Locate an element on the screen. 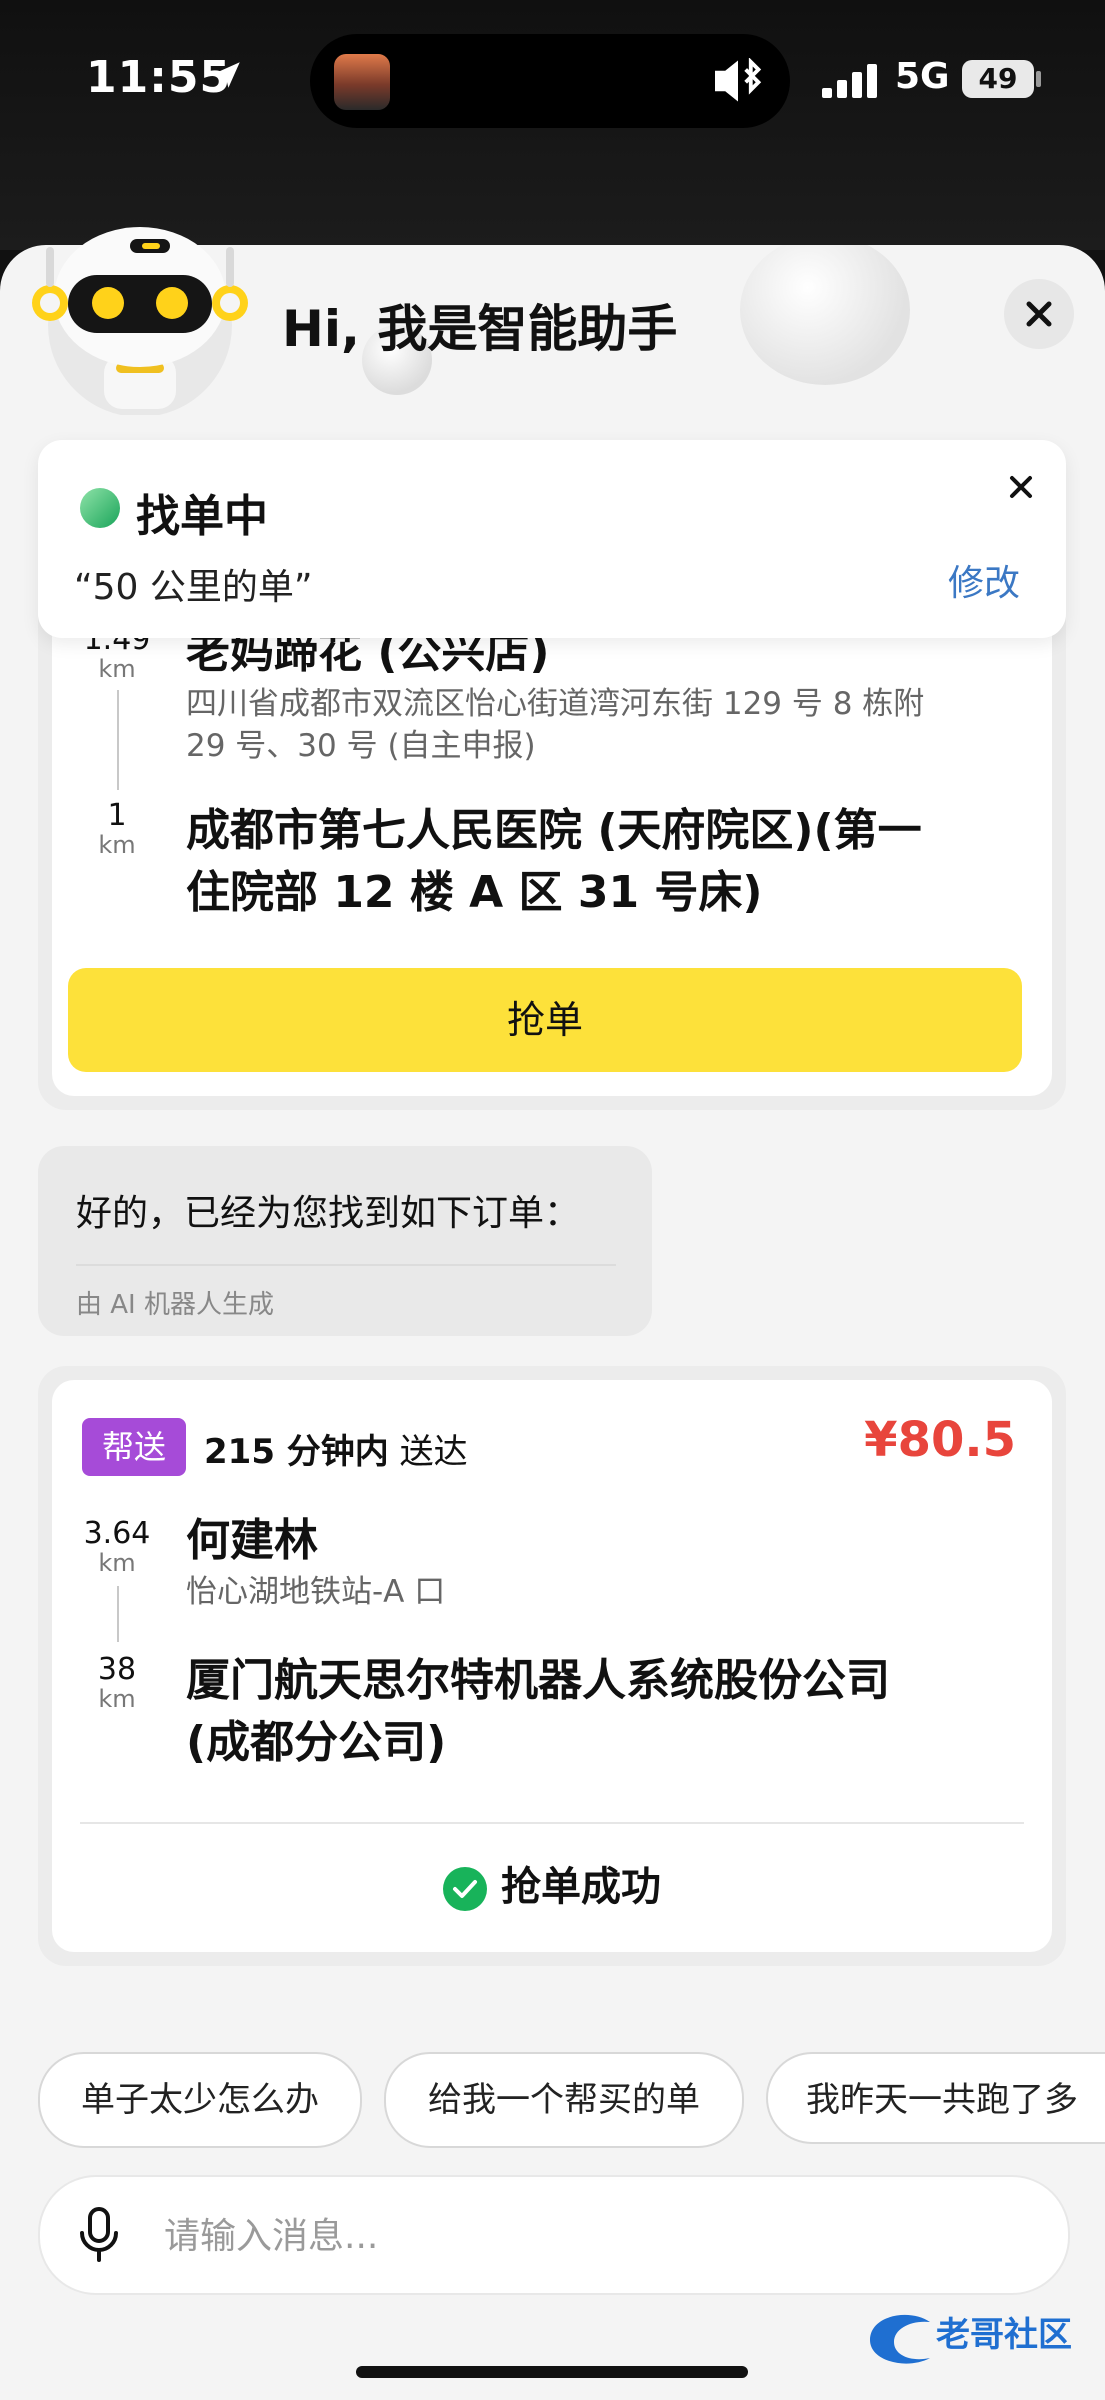  home-indicator is located at coordinates (552, 2372).